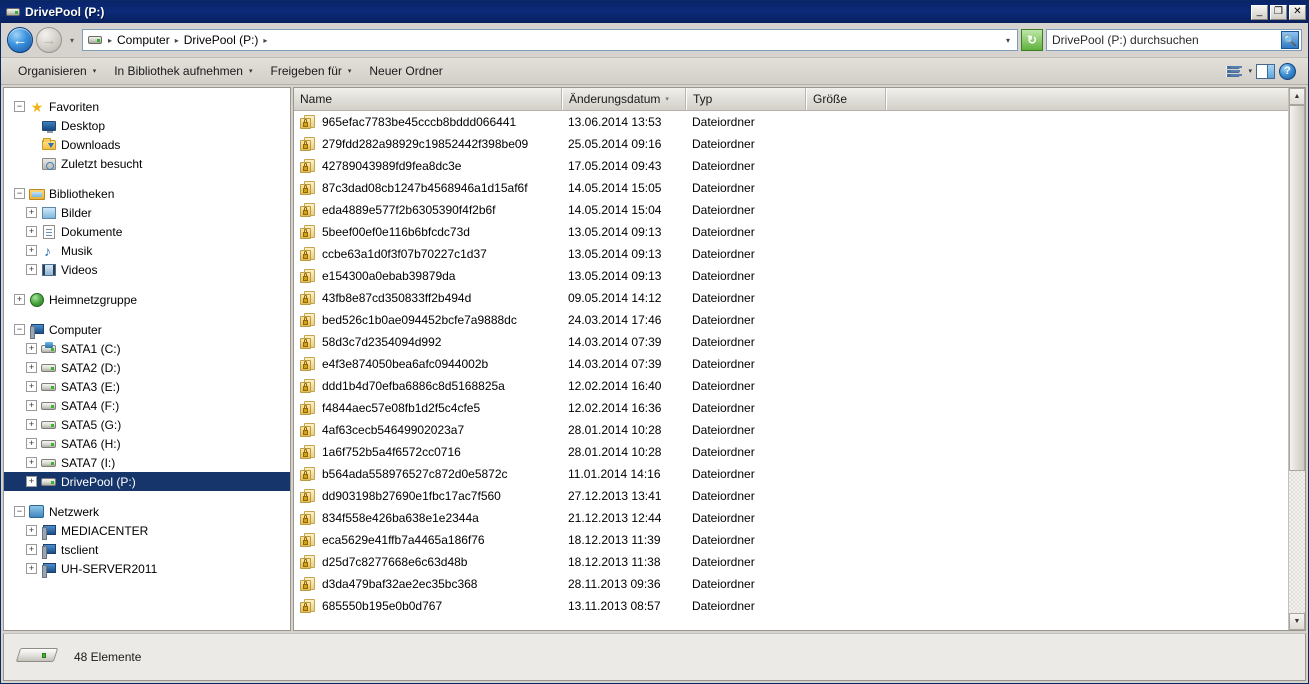  Describe the element at coordinates (1297, 621) in the screenshot. I see `scroll-down-button: ▼` at that location.